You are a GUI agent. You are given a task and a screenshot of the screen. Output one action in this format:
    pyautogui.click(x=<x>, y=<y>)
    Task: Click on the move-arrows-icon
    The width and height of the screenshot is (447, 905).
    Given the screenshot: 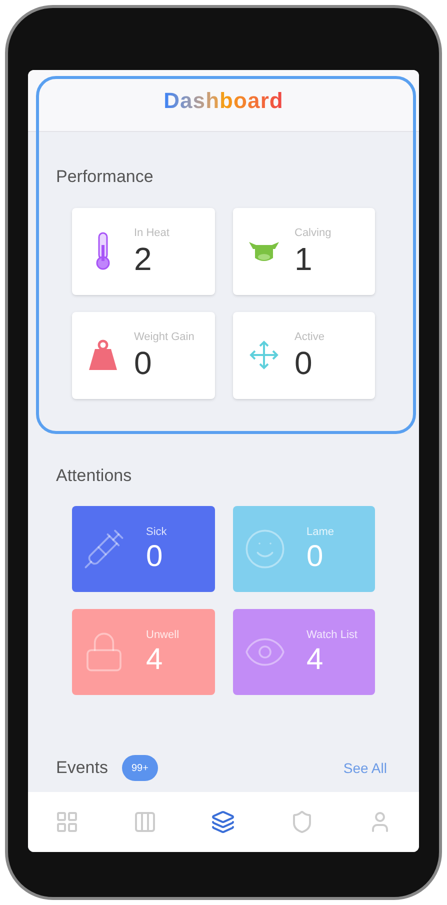 What is the action you would take?
    pyautogui.click(x=263, y=355)
    